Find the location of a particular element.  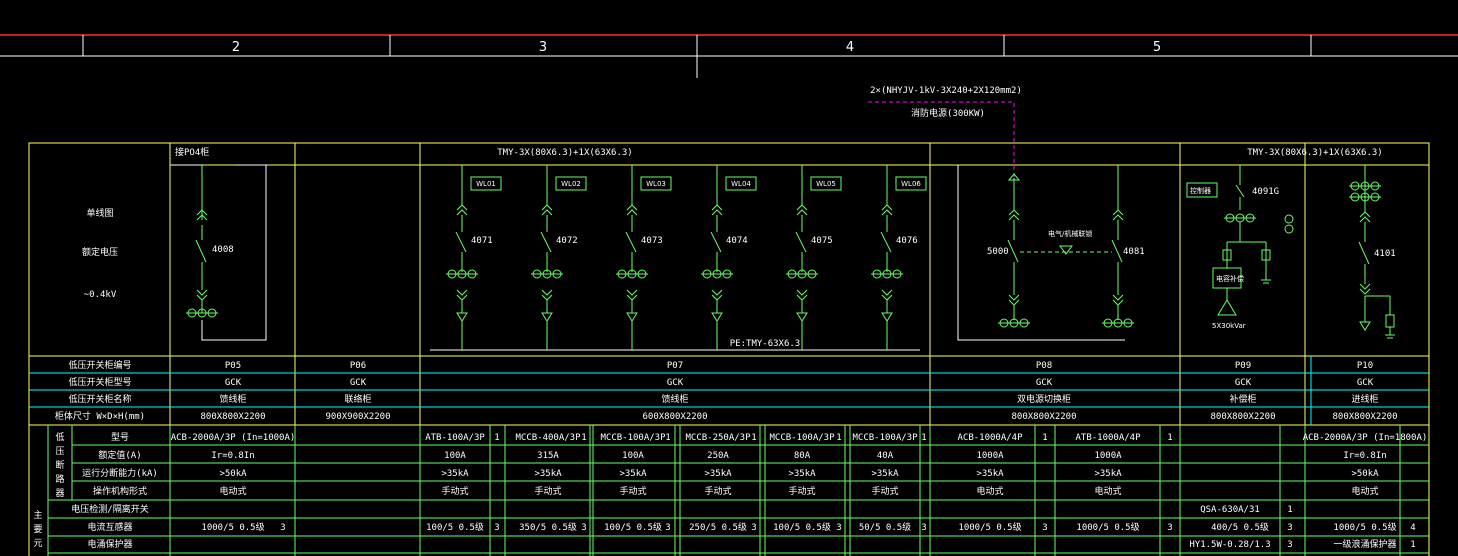

breaker-cell: 250A is located at coordinates (718, 456).